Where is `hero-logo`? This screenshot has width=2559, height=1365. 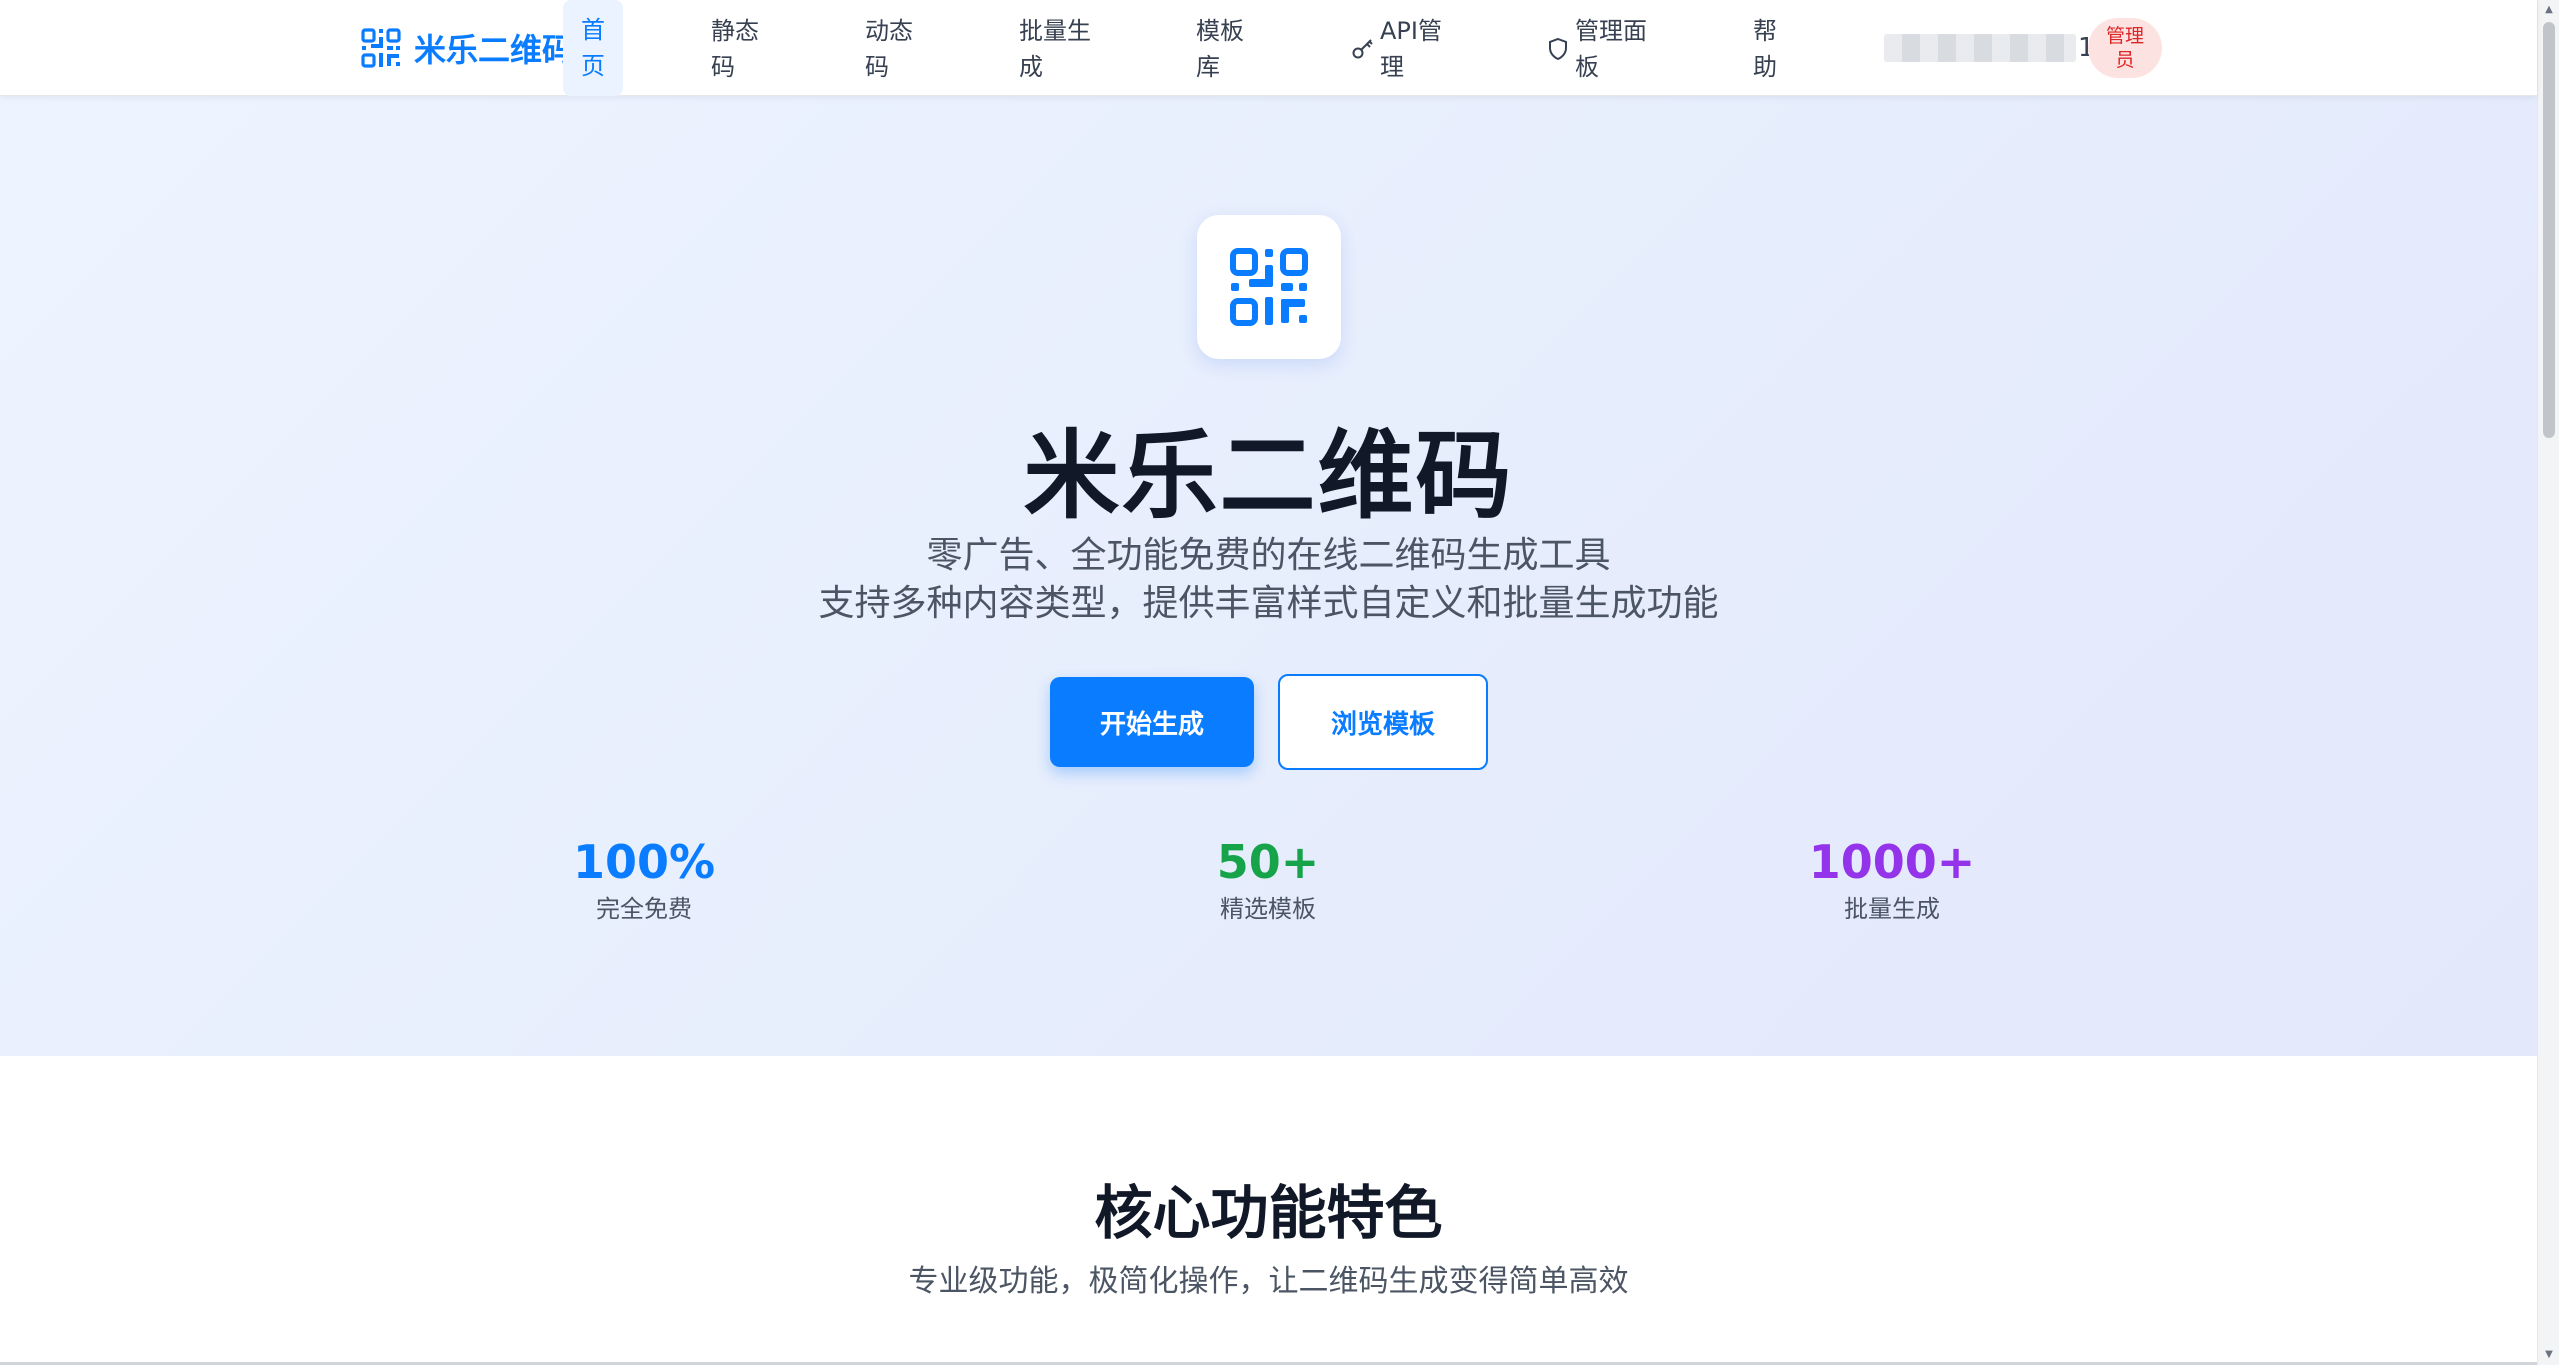
hero-logo is located at coordinates (1269, 287).